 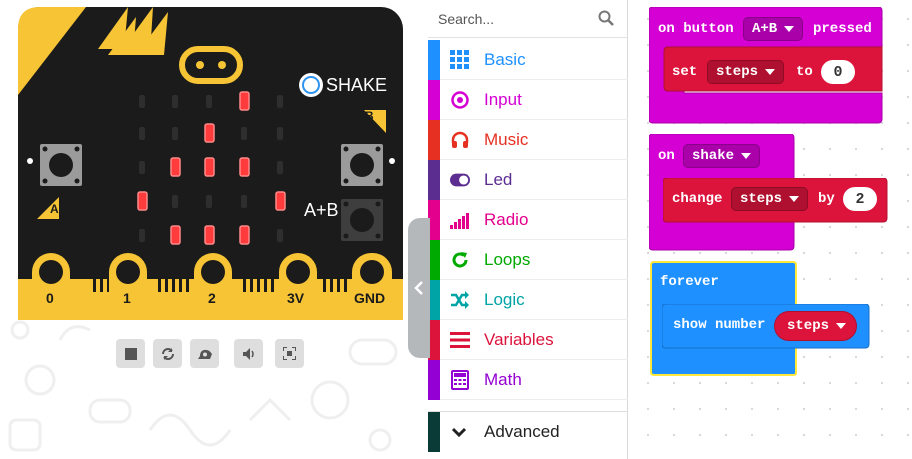 What do you see at coordinates (130, 353) in the screenshot?
I see `stop-button` at bounding box center [130, 353].